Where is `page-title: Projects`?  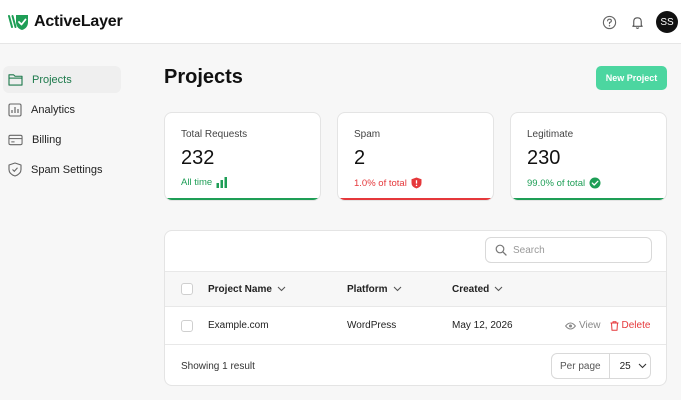 page-title: Projects is located at coordinates (203, 77).